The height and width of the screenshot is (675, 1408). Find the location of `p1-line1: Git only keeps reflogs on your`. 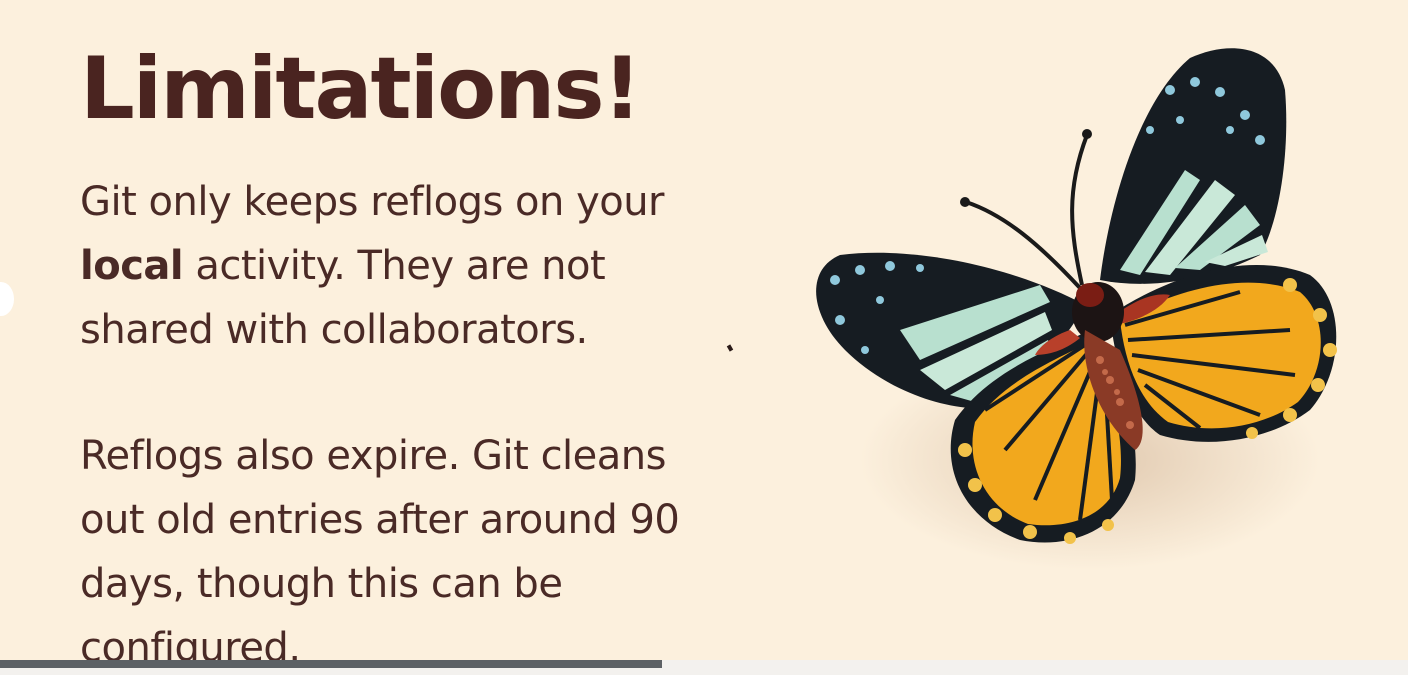

p1-line1: Git only keeps reflogs on your is located at coordinates (372, 202).